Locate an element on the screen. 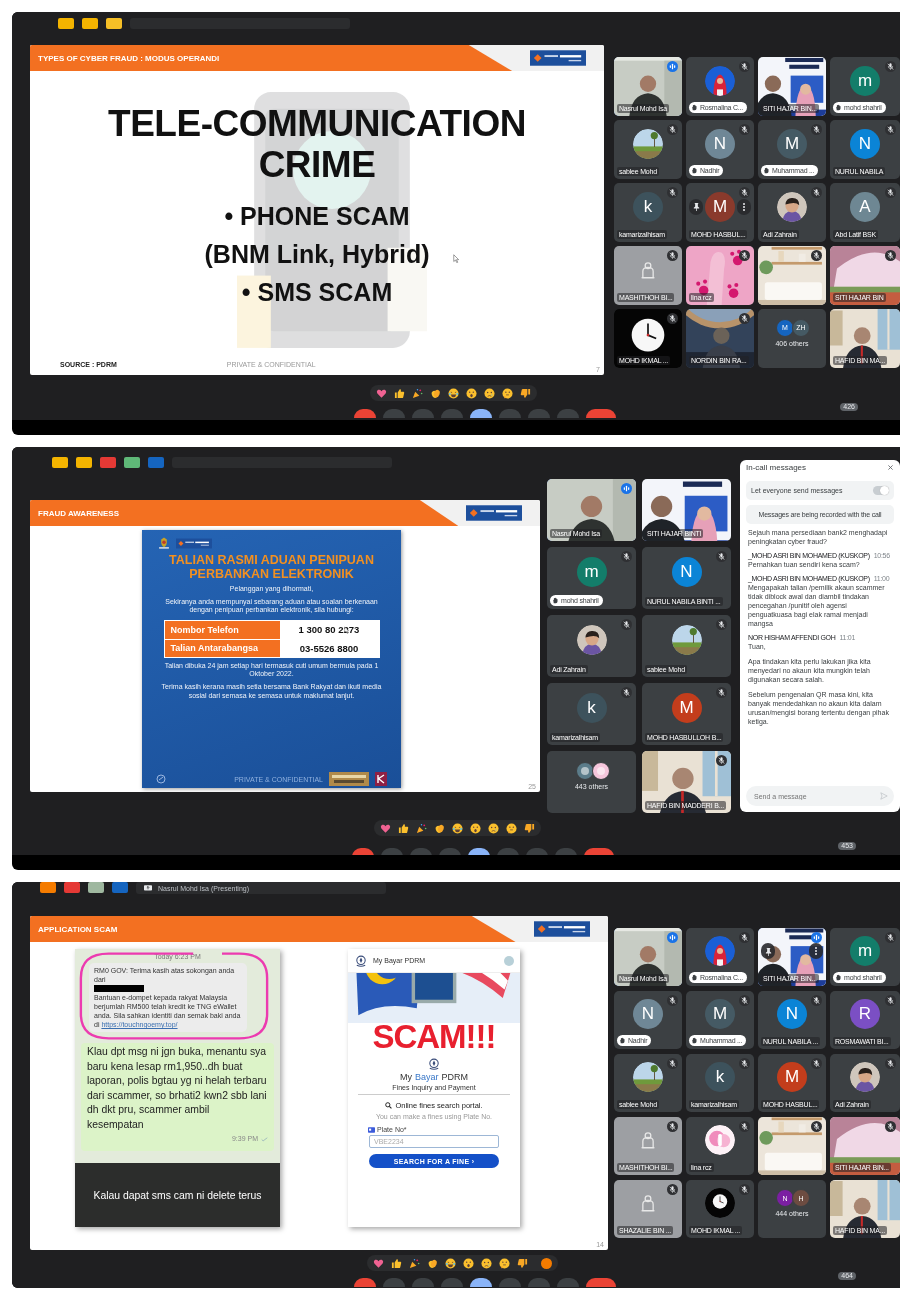 The height and width of the screenshot is (1297, 900). pin-button is located at coordinates (696, 206).